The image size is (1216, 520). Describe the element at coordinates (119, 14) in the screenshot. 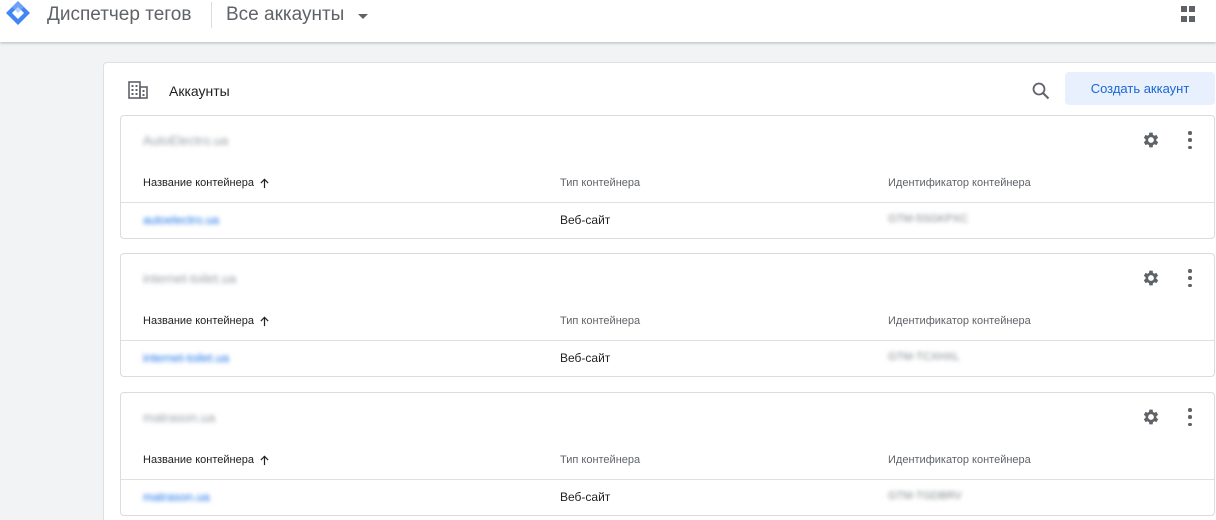

I see `app-title: Диспетчер тегов` at that location.